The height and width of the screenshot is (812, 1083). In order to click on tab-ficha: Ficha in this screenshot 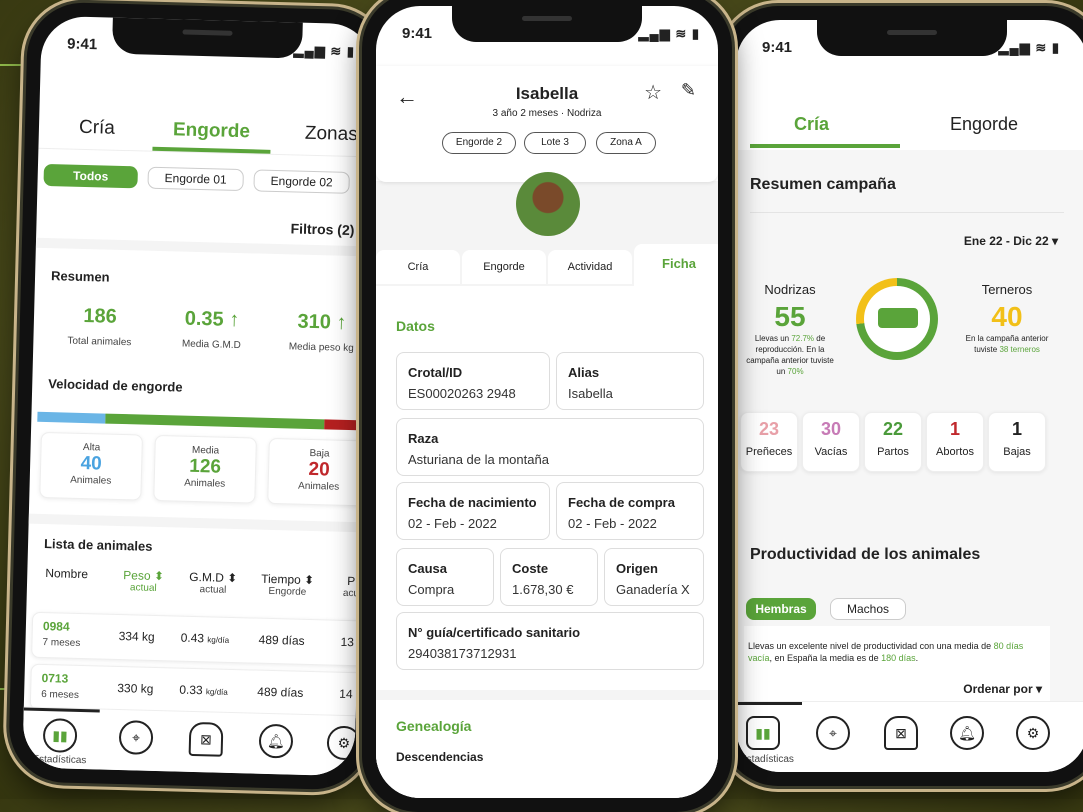, I will do `click(676, 265)`.